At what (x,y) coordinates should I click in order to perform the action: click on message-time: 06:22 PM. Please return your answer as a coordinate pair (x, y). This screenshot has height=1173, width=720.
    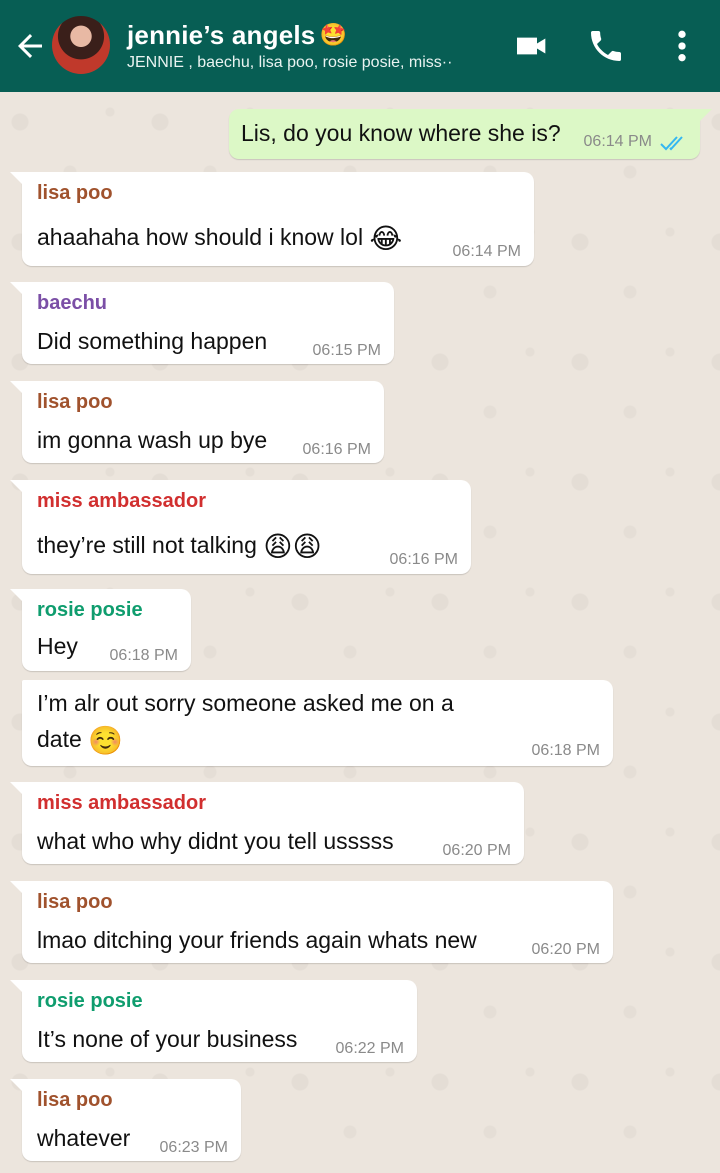
    Looking at the image, I should click on (369, 1048).